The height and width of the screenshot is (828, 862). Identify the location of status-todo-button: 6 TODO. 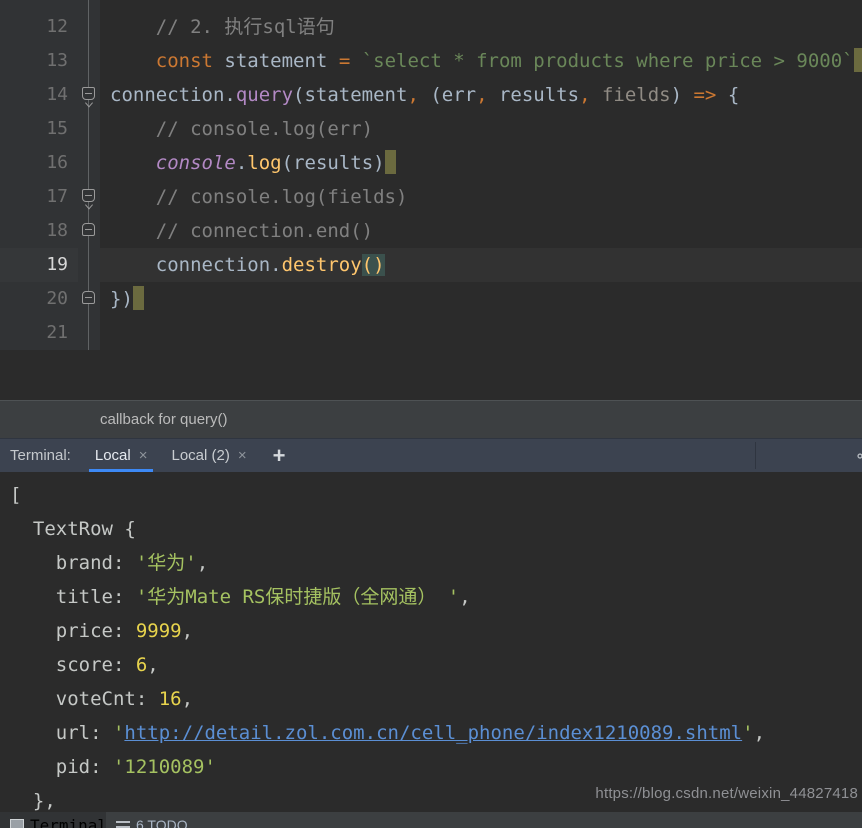
(147, 820).